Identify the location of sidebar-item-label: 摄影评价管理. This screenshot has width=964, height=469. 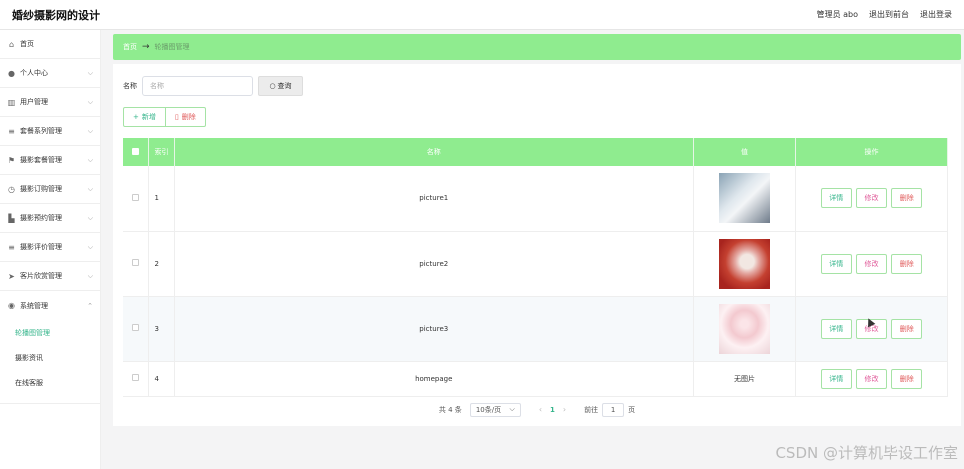
(41, 247).